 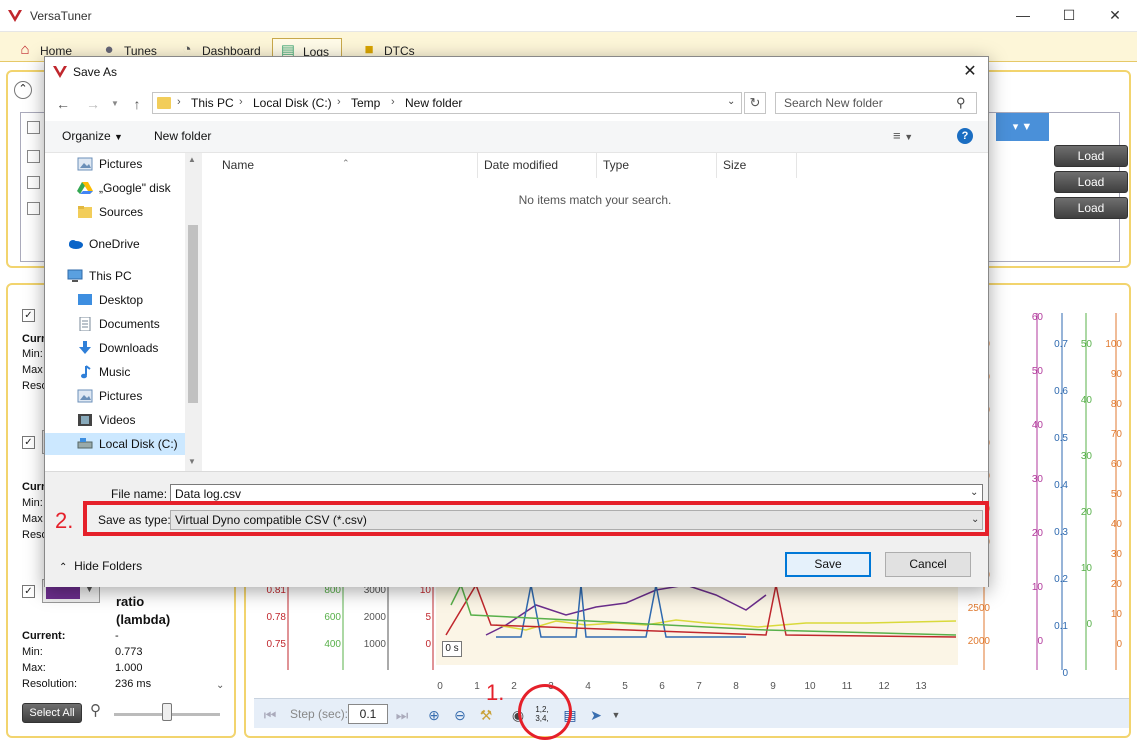 I want to click on nav-item-desktop: Desktop, so click(x=131, y=300).